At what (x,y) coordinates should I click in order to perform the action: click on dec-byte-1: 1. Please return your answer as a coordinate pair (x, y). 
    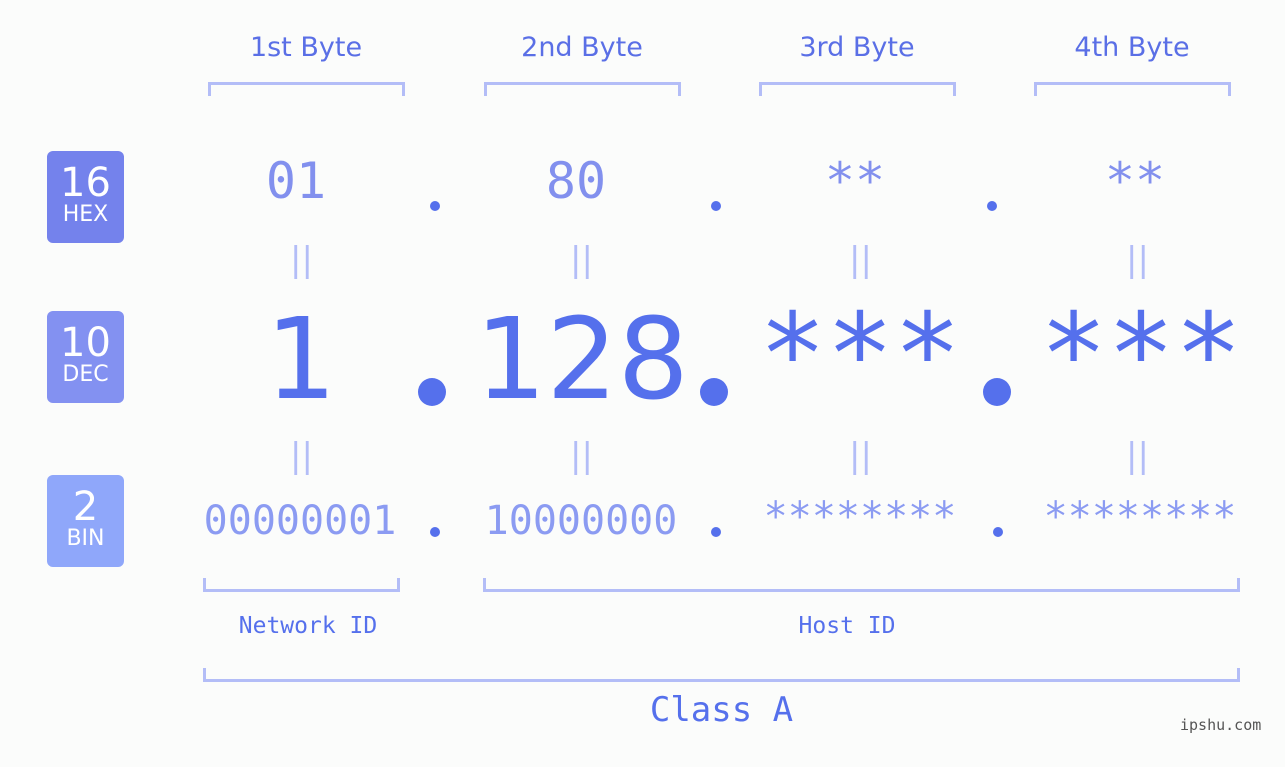
    Looking at the image, I should click on (301, 360).